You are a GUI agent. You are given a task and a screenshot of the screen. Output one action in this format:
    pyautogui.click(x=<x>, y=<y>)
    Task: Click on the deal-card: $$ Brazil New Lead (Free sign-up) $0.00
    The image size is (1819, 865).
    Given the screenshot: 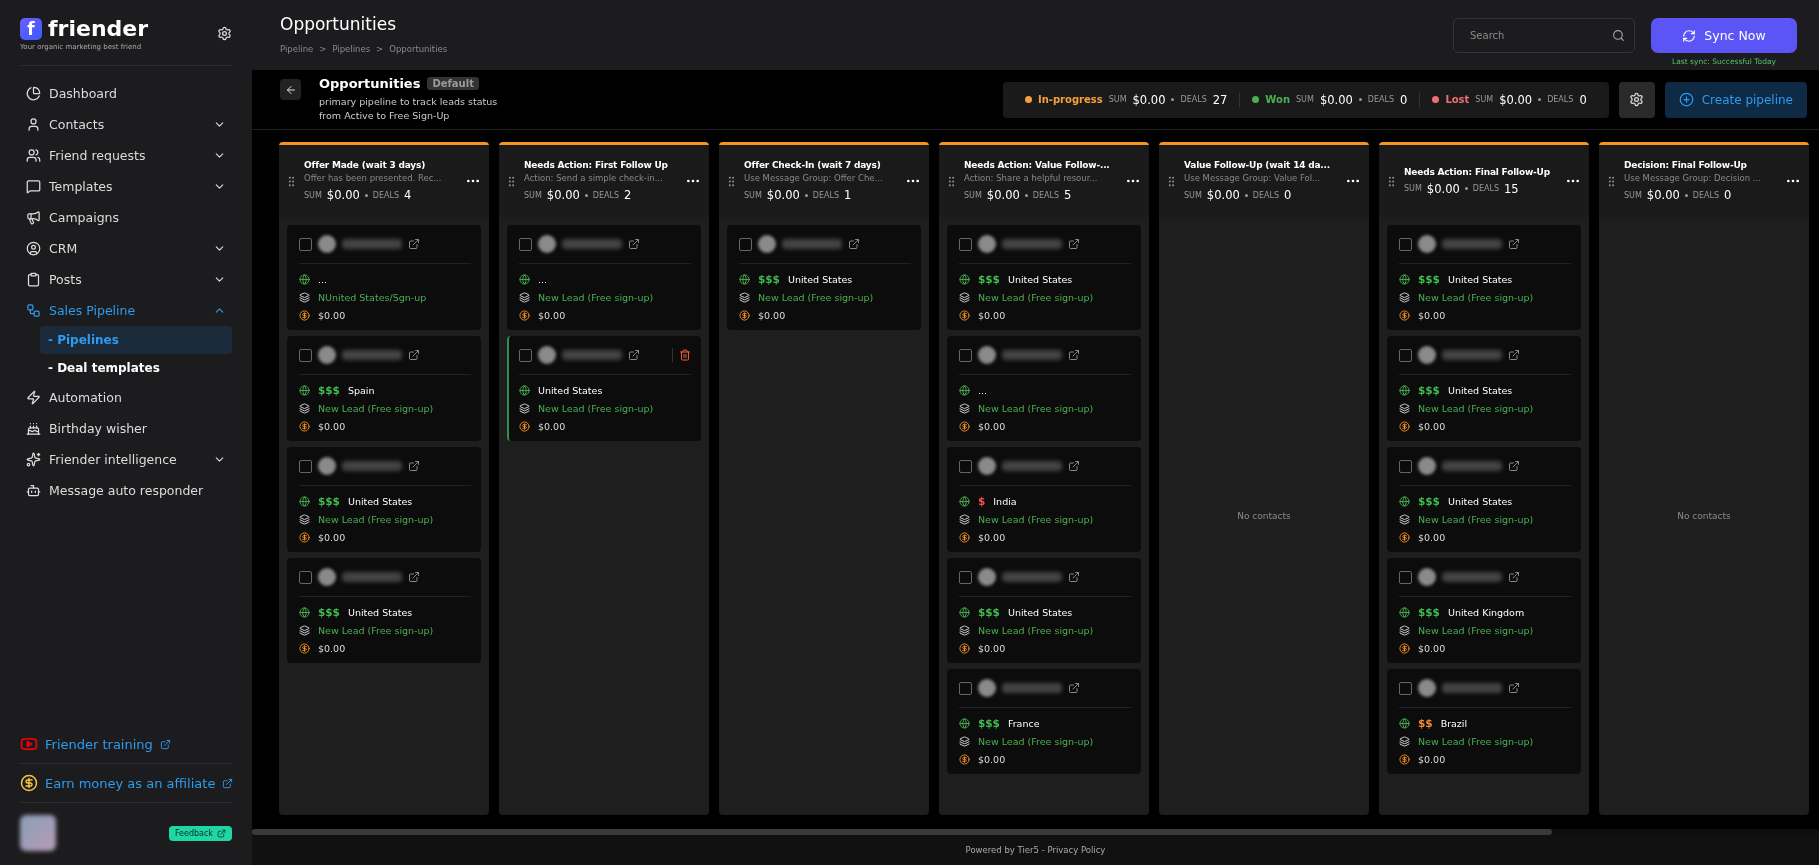 What is the action you would take?
    pyautogui.click(x=1484, y=721)
    